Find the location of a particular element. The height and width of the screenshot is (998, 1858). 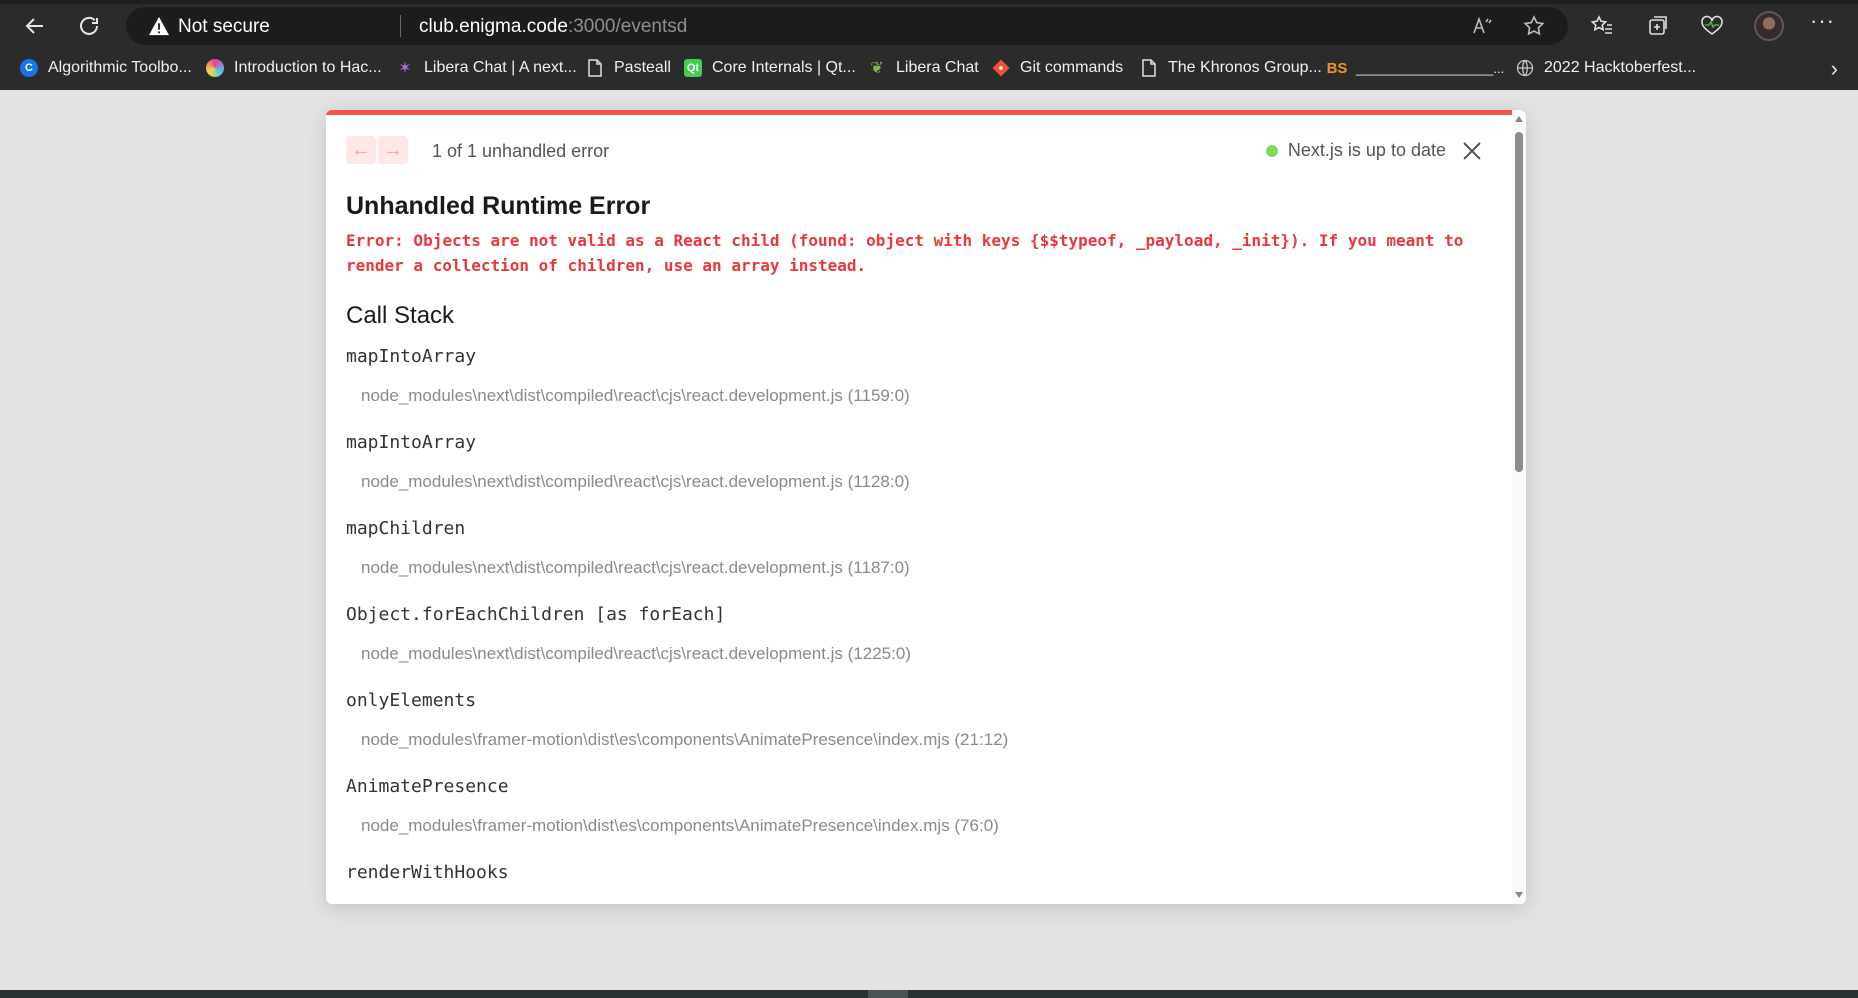

url-text: club.enigma.code:3000/eventsd is located at coordinates (553, 27).